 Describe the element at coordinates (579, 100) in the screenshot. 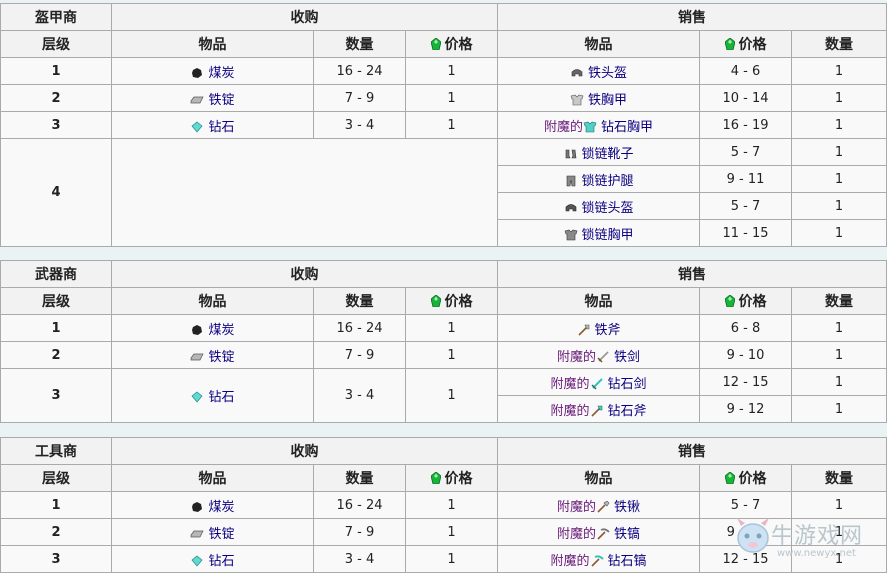

I see `chestplate-icon` at that location.